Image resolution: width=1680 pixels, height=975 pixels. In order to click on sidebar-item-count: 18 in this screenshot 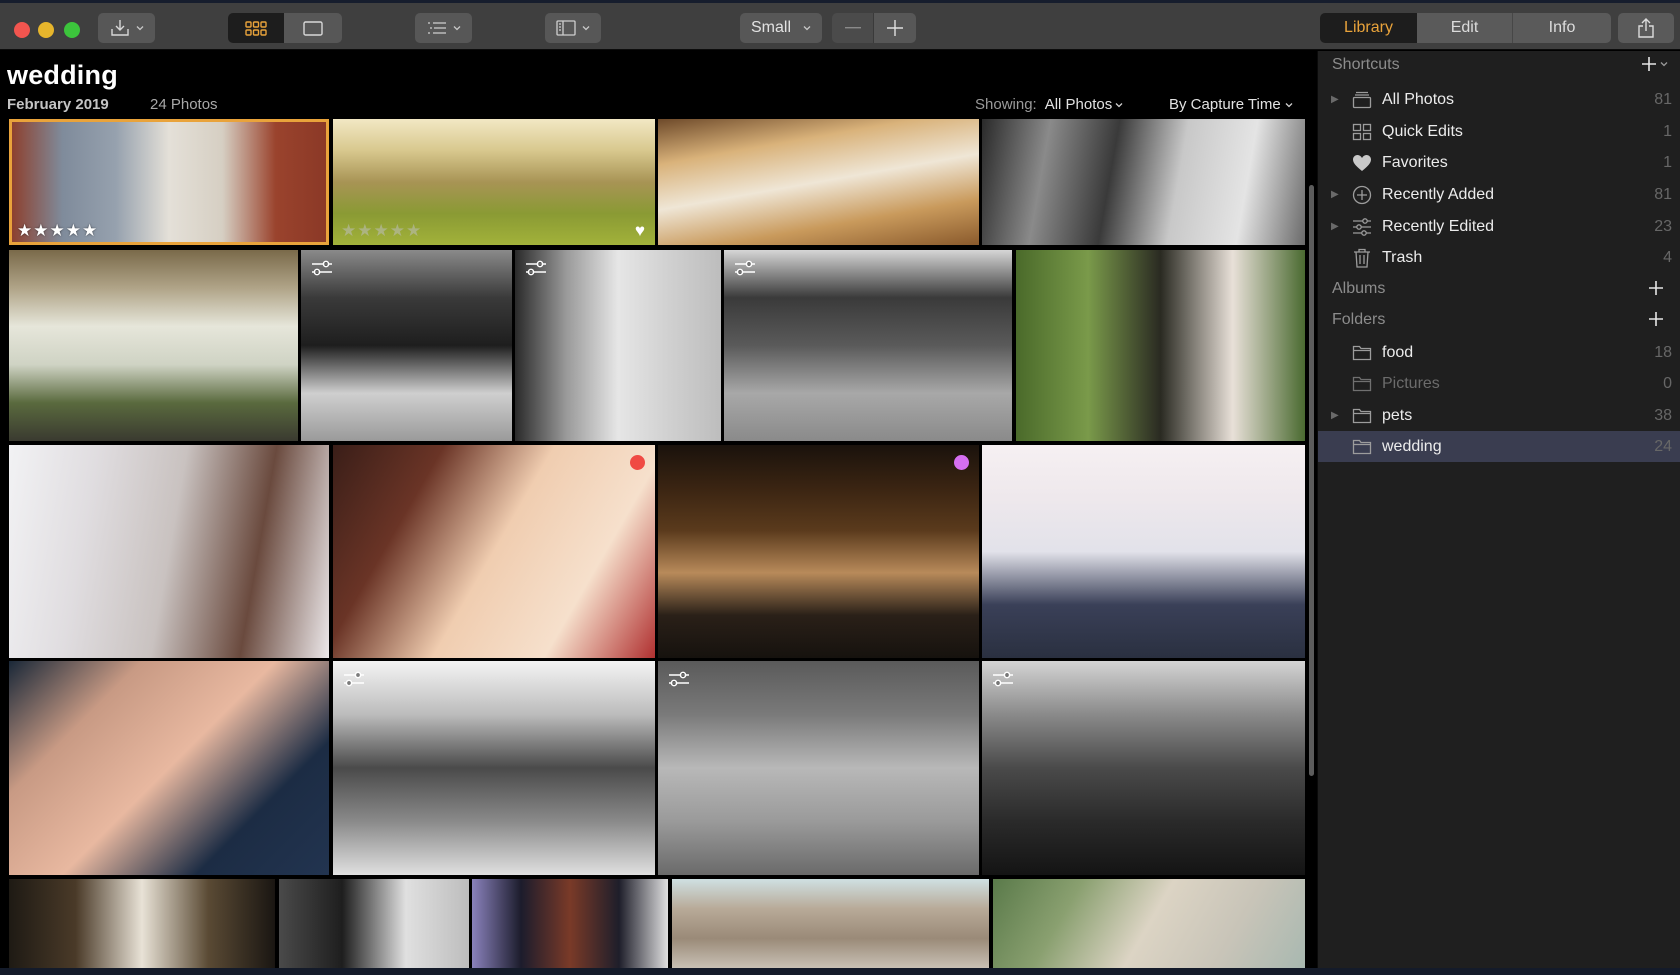, I will do `click(1663, 352)`.